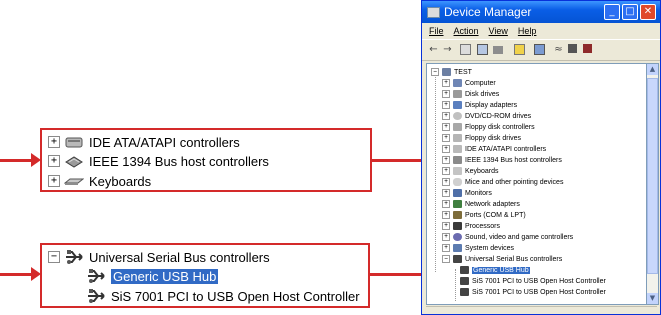  What do you see at coordinates (587, 48) in the screenshot?
I see `enable-icon` at bounding box center [587, 48].